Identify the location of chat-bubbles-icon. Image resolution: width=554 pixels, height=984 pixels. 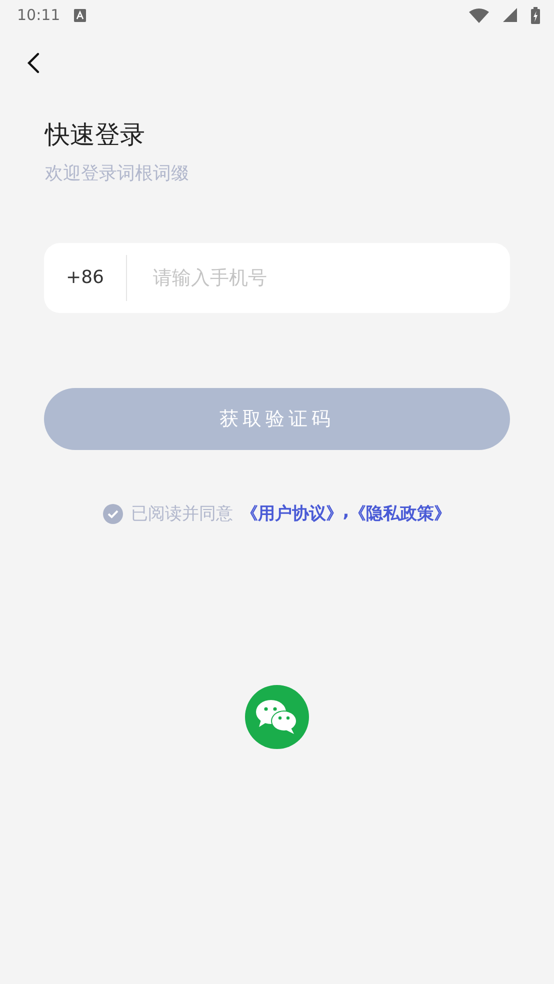
(277, 717).